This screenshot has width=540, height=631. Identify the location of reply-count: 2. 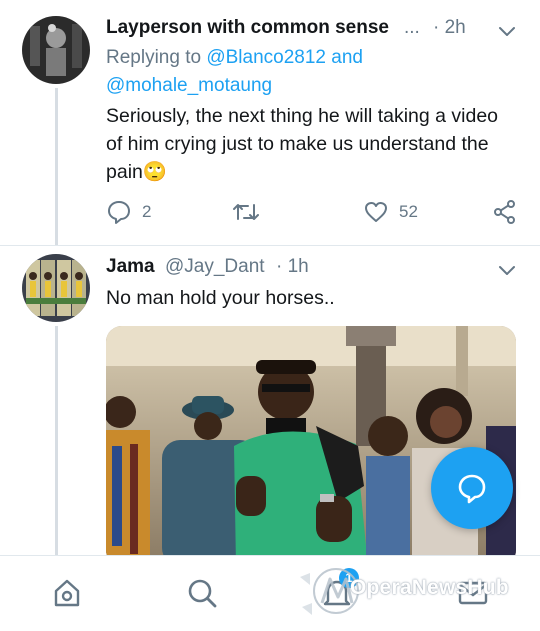
(147, 211).